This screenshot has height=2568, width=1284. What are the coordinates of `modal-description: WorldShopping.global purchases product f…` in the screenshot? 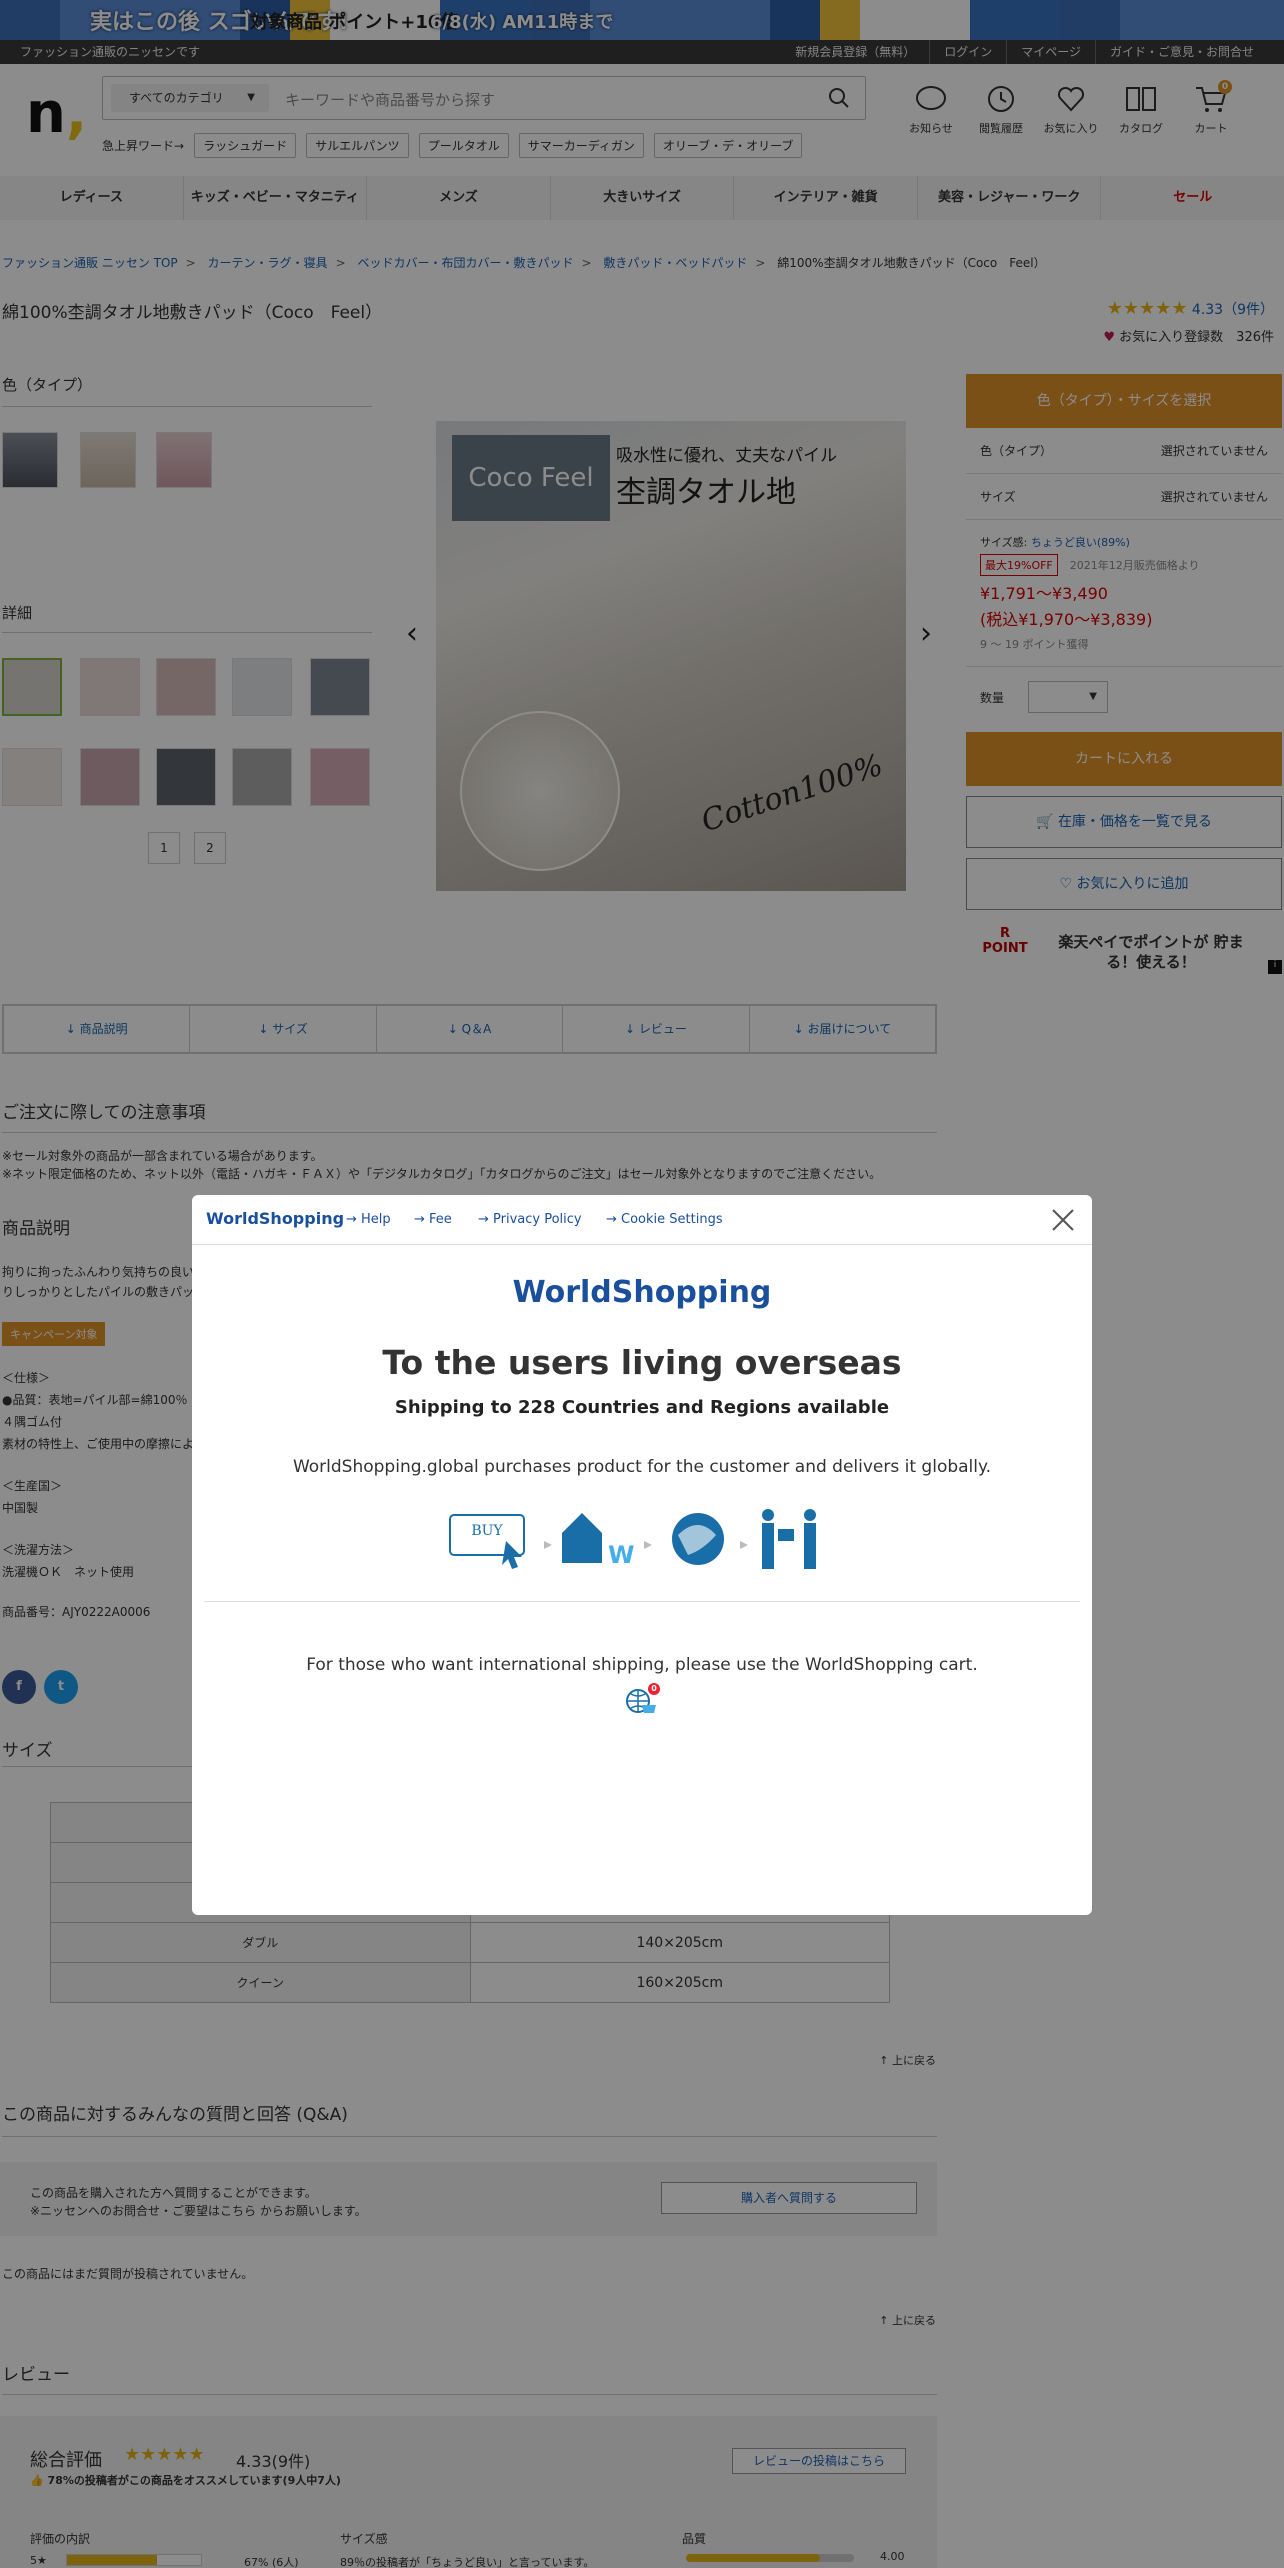 It's located at (642, 1467).